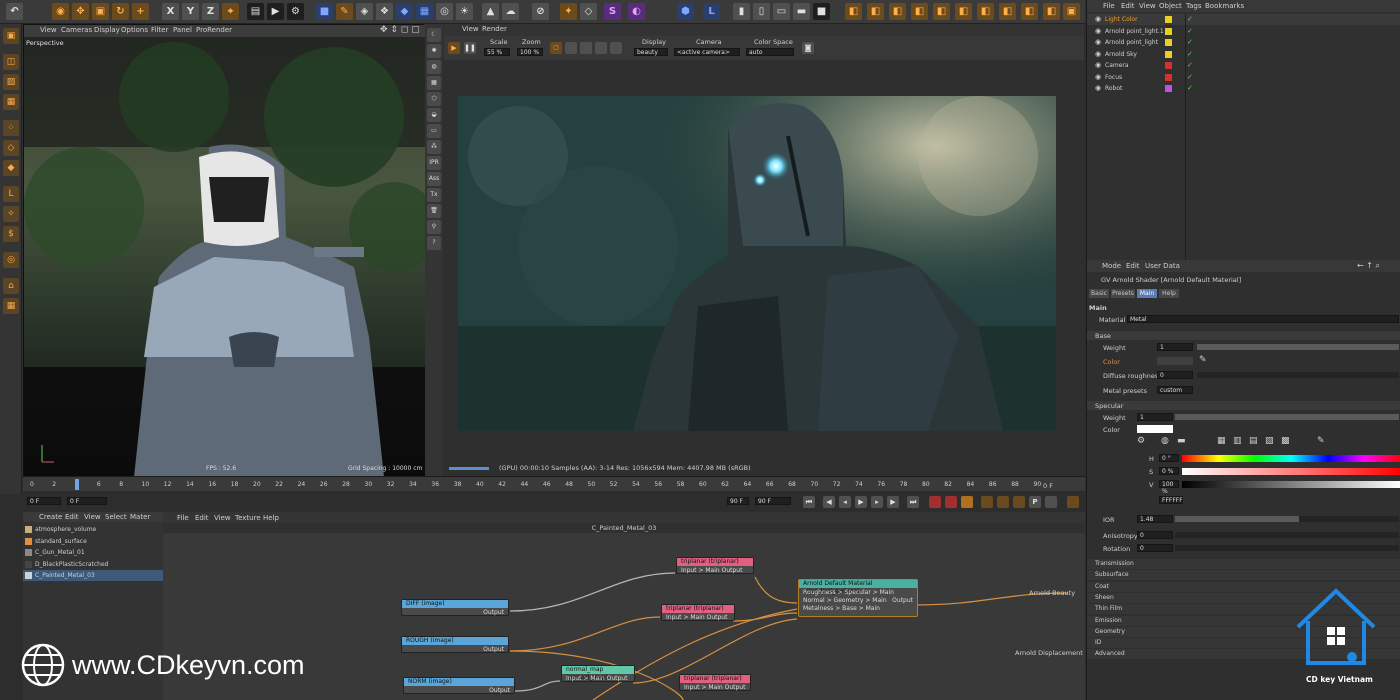 The height and width of the screenshot is (700, 1400). Describe the element at coordinates (845, 502) in the screenshot. I see `prev-frame-icon: ◂` at that location.